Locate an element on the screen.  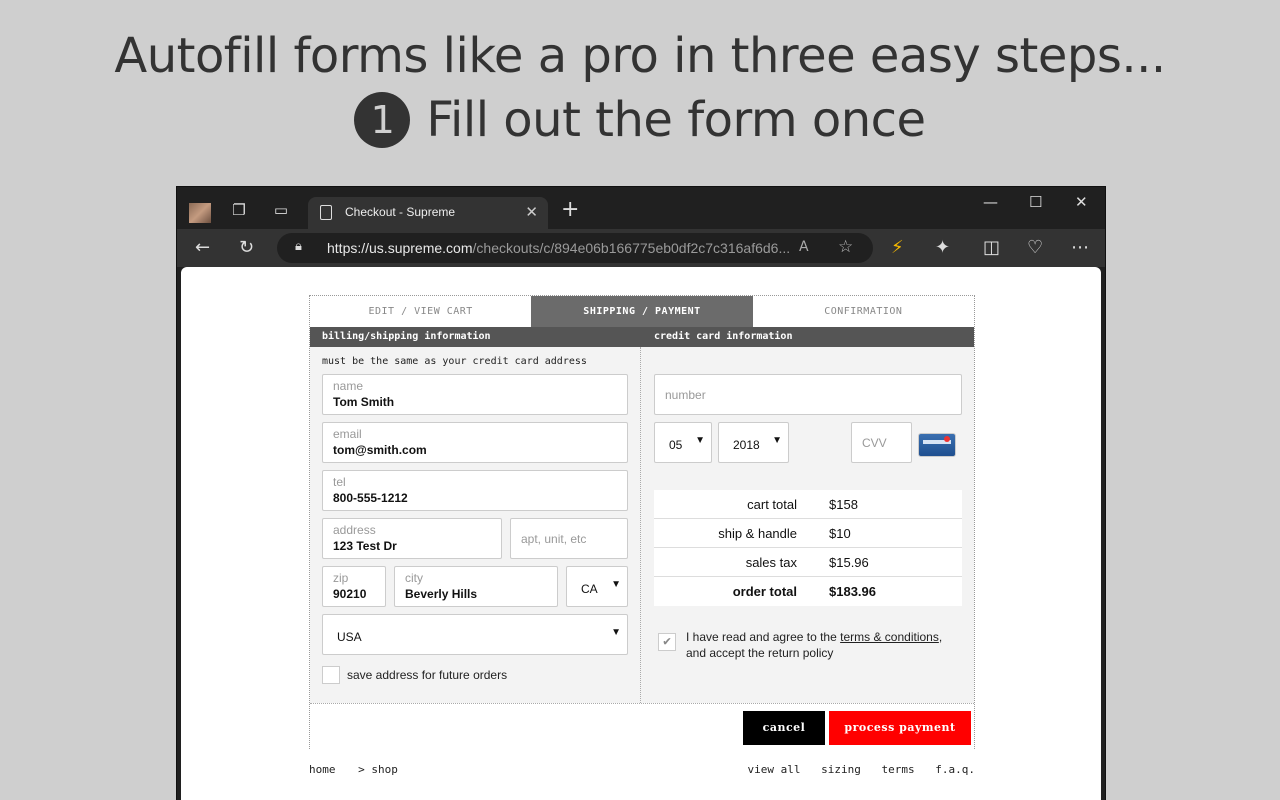
cvv-field: CVV is located at coordinates (881, 442).